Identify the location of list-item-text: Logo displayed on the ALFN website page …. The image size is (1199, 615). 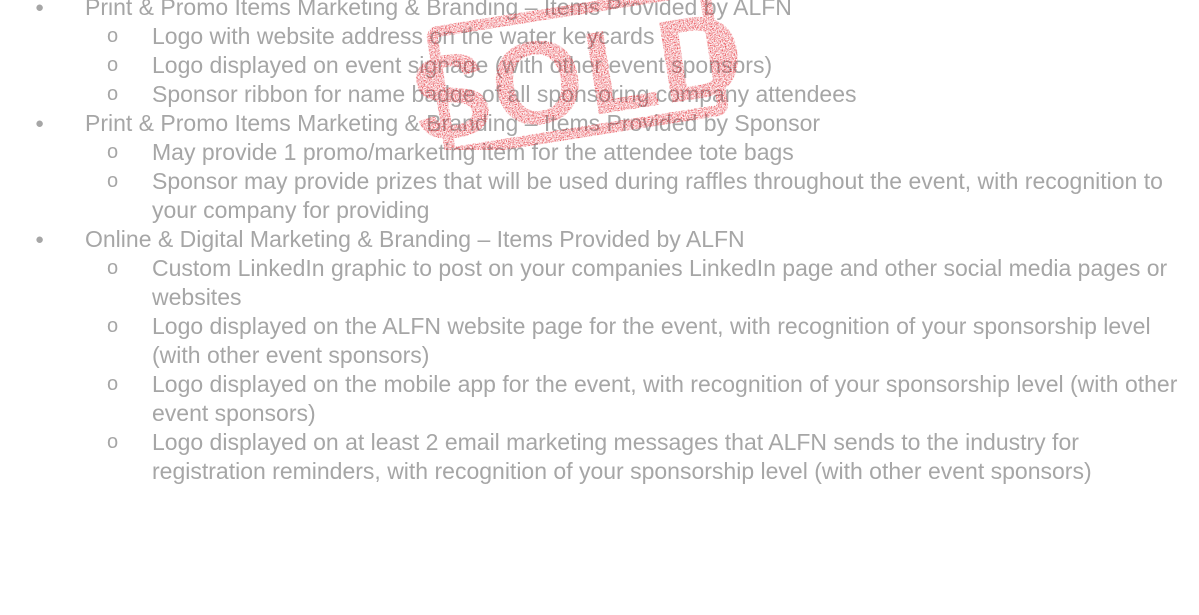
(651, 340).